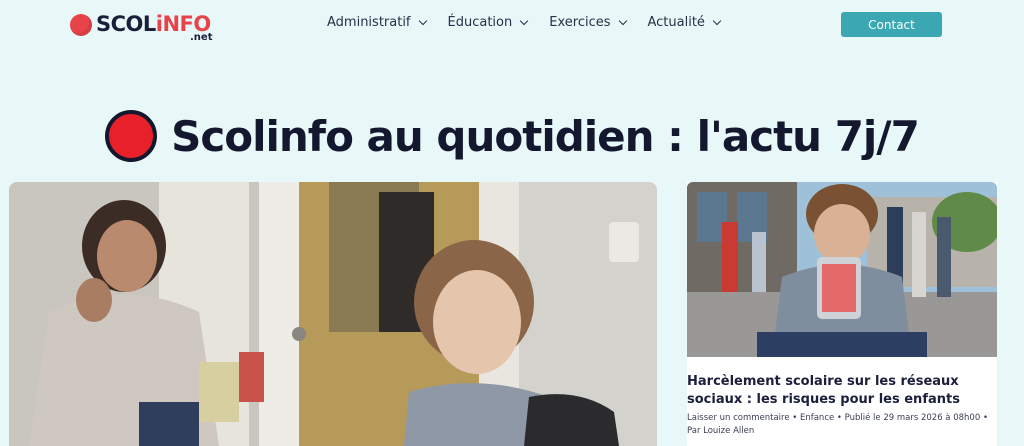 Image resolution: width=1024 pixels, height=446 pixels. Describe the element at coordinates (545, 136) in the screenshot. I see `page-title: Scolinfo au quotidien : l'actu 7j/7` at that location.